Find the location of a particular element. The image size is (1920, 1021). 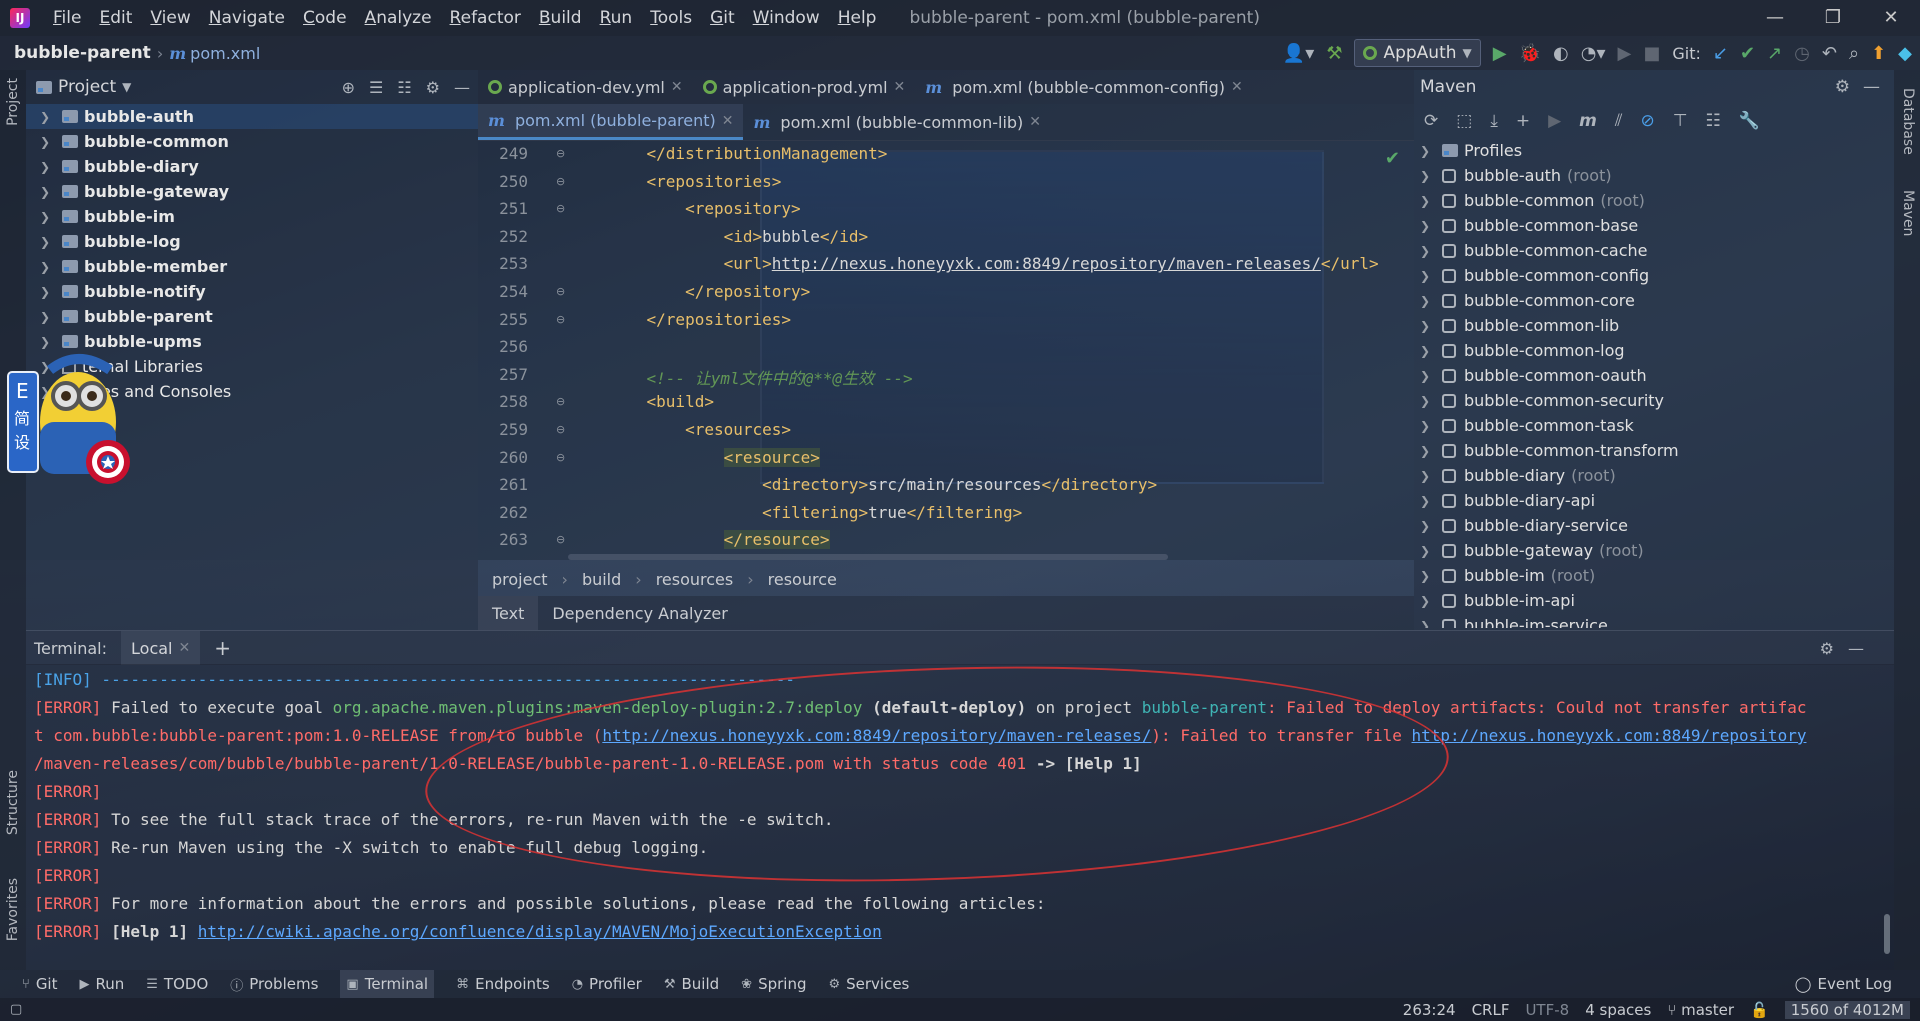

toggle-tool-windows-icon: ▢ is located at coordinates (16, 1009).